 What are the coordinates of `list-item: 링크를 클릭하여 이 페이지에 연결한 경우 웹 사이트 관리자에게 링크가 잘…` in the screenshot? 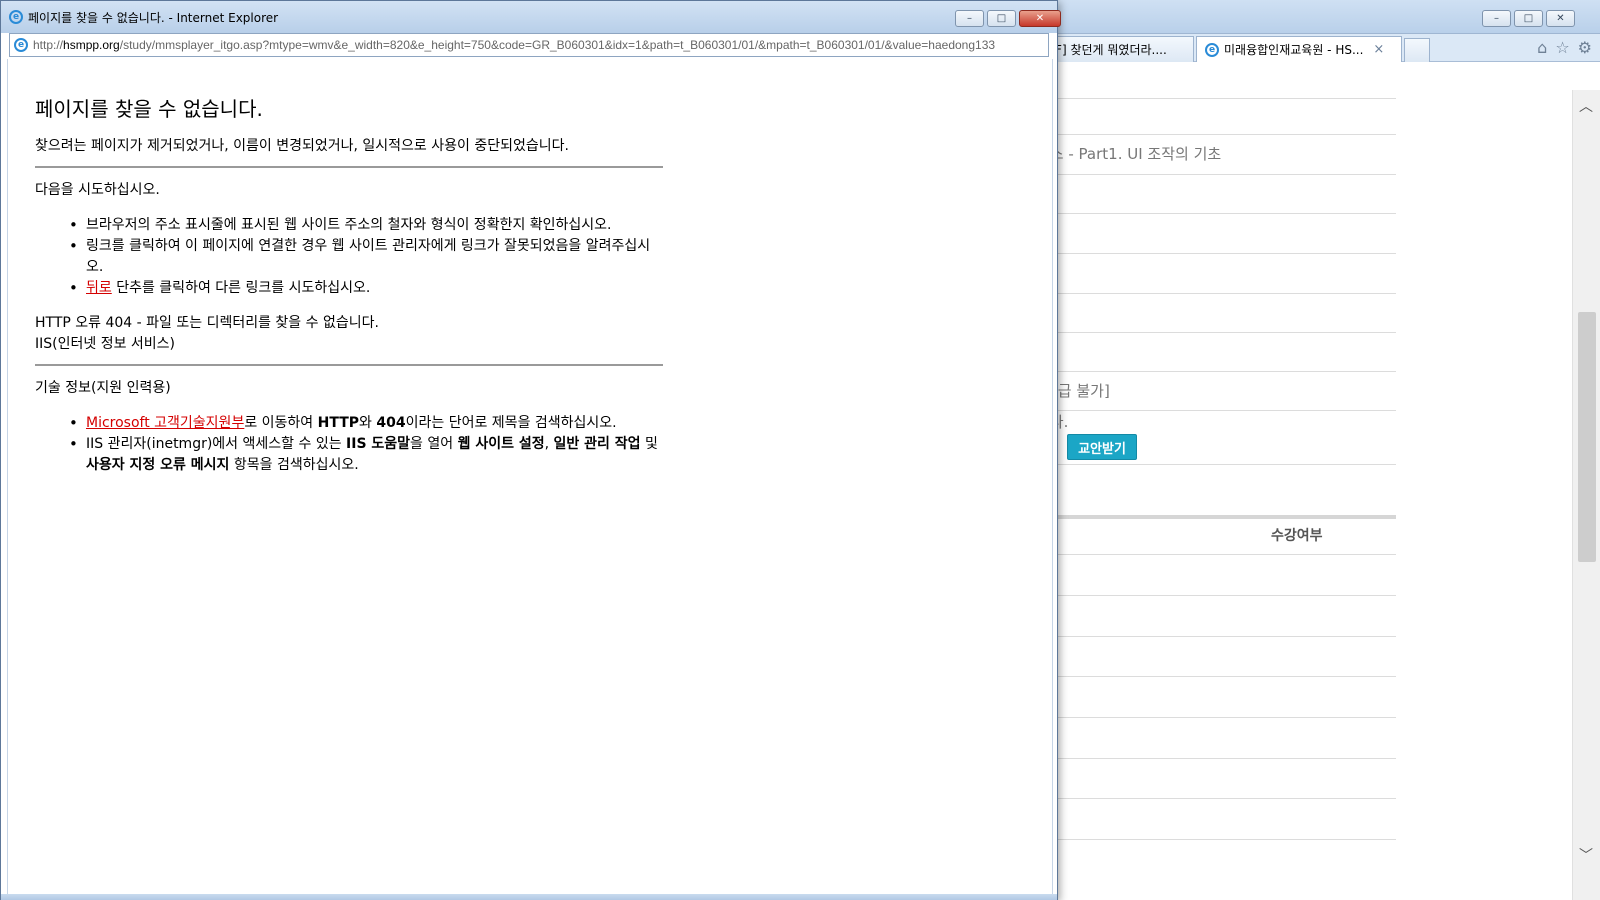 It's located at (366, 257).